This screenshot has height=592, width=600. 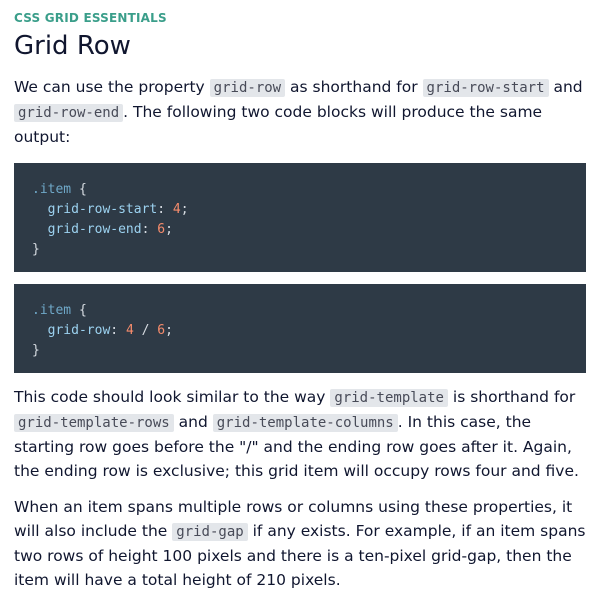 What do you see at coordinates (79, 330) in the screenshot?
I see `css-property: grid-row` at bounding box center [79, 330].